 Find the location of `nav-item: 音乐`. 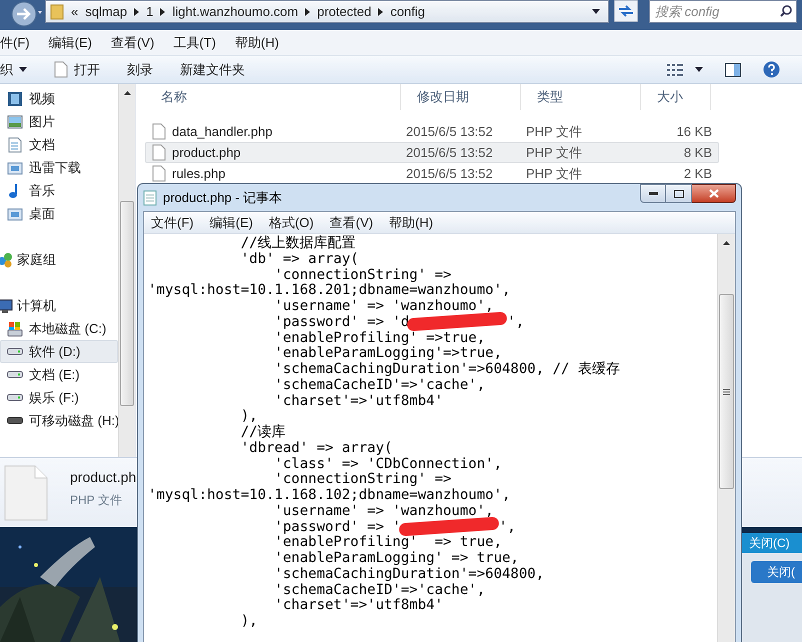

nav-item: 音乐 is located at coordinates (59, 190).